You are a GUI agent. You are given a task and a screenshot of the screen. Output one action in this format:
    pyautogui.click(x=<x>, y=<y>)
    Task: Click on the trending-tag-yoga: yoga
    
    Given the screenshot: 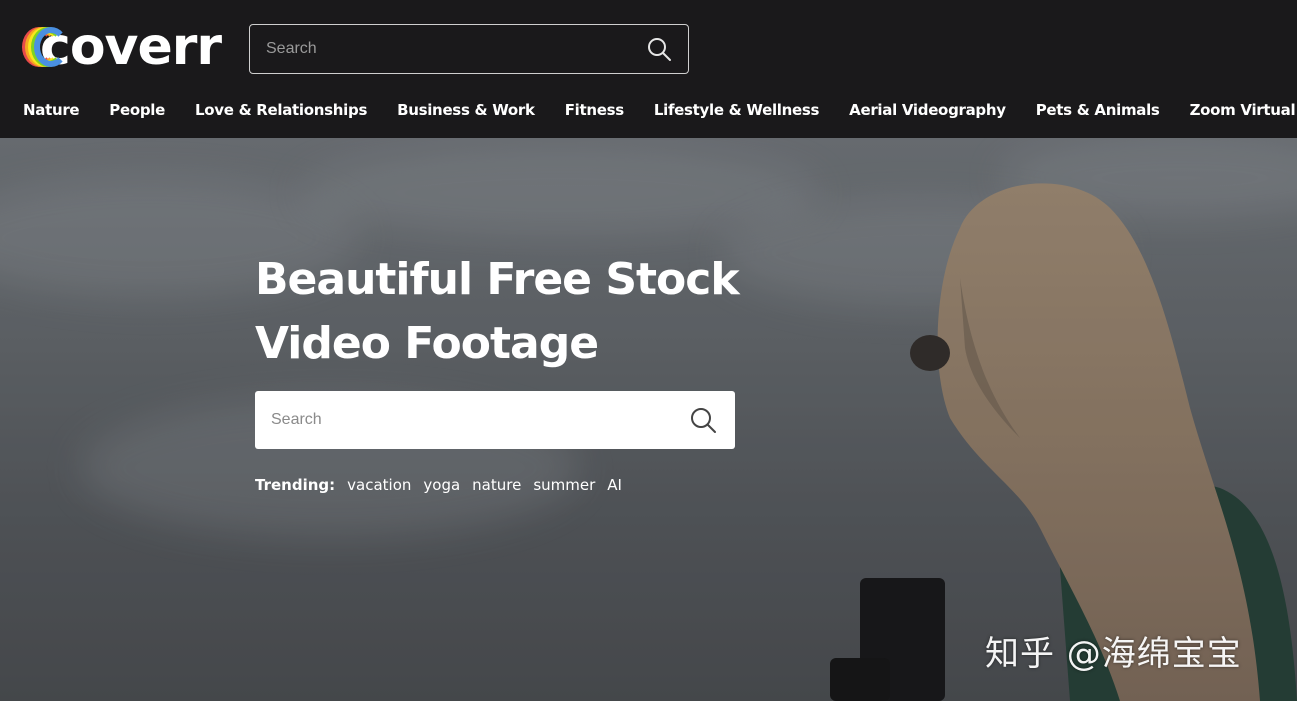 What is the action you would take?
    pyautogui.click(x=441, y=485)
    